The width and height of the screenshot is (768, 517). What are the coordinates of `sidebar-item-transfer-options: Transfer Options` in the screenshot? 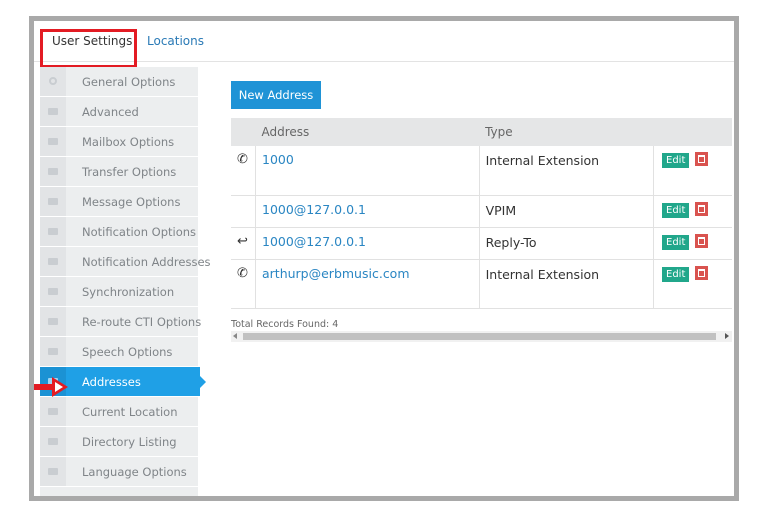 It's located at (119, 172).